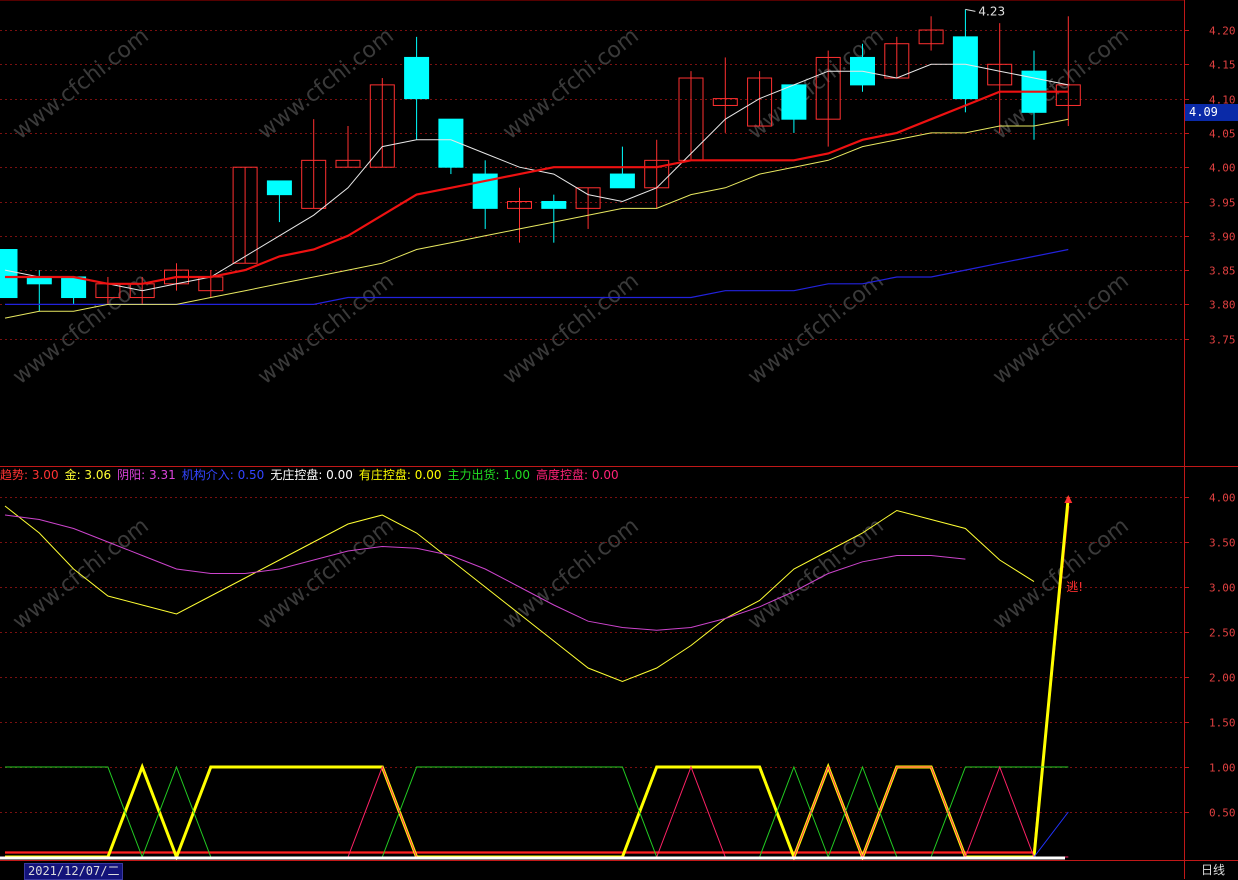 The image size is (1238, 880). Describe the element at coordinates (1222, 168) in the screenshot. I see `price-tick-label: 4.00` at that location.